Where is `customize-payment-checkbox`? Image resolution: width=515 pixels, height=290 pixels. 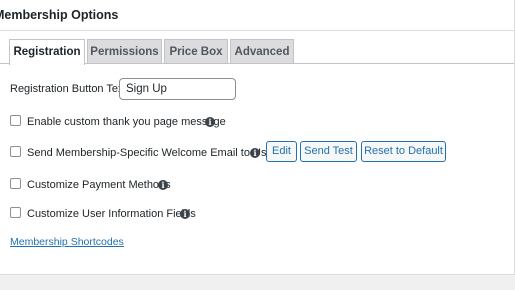
customize-payment-checkbox is located at coordinates (15, 183).